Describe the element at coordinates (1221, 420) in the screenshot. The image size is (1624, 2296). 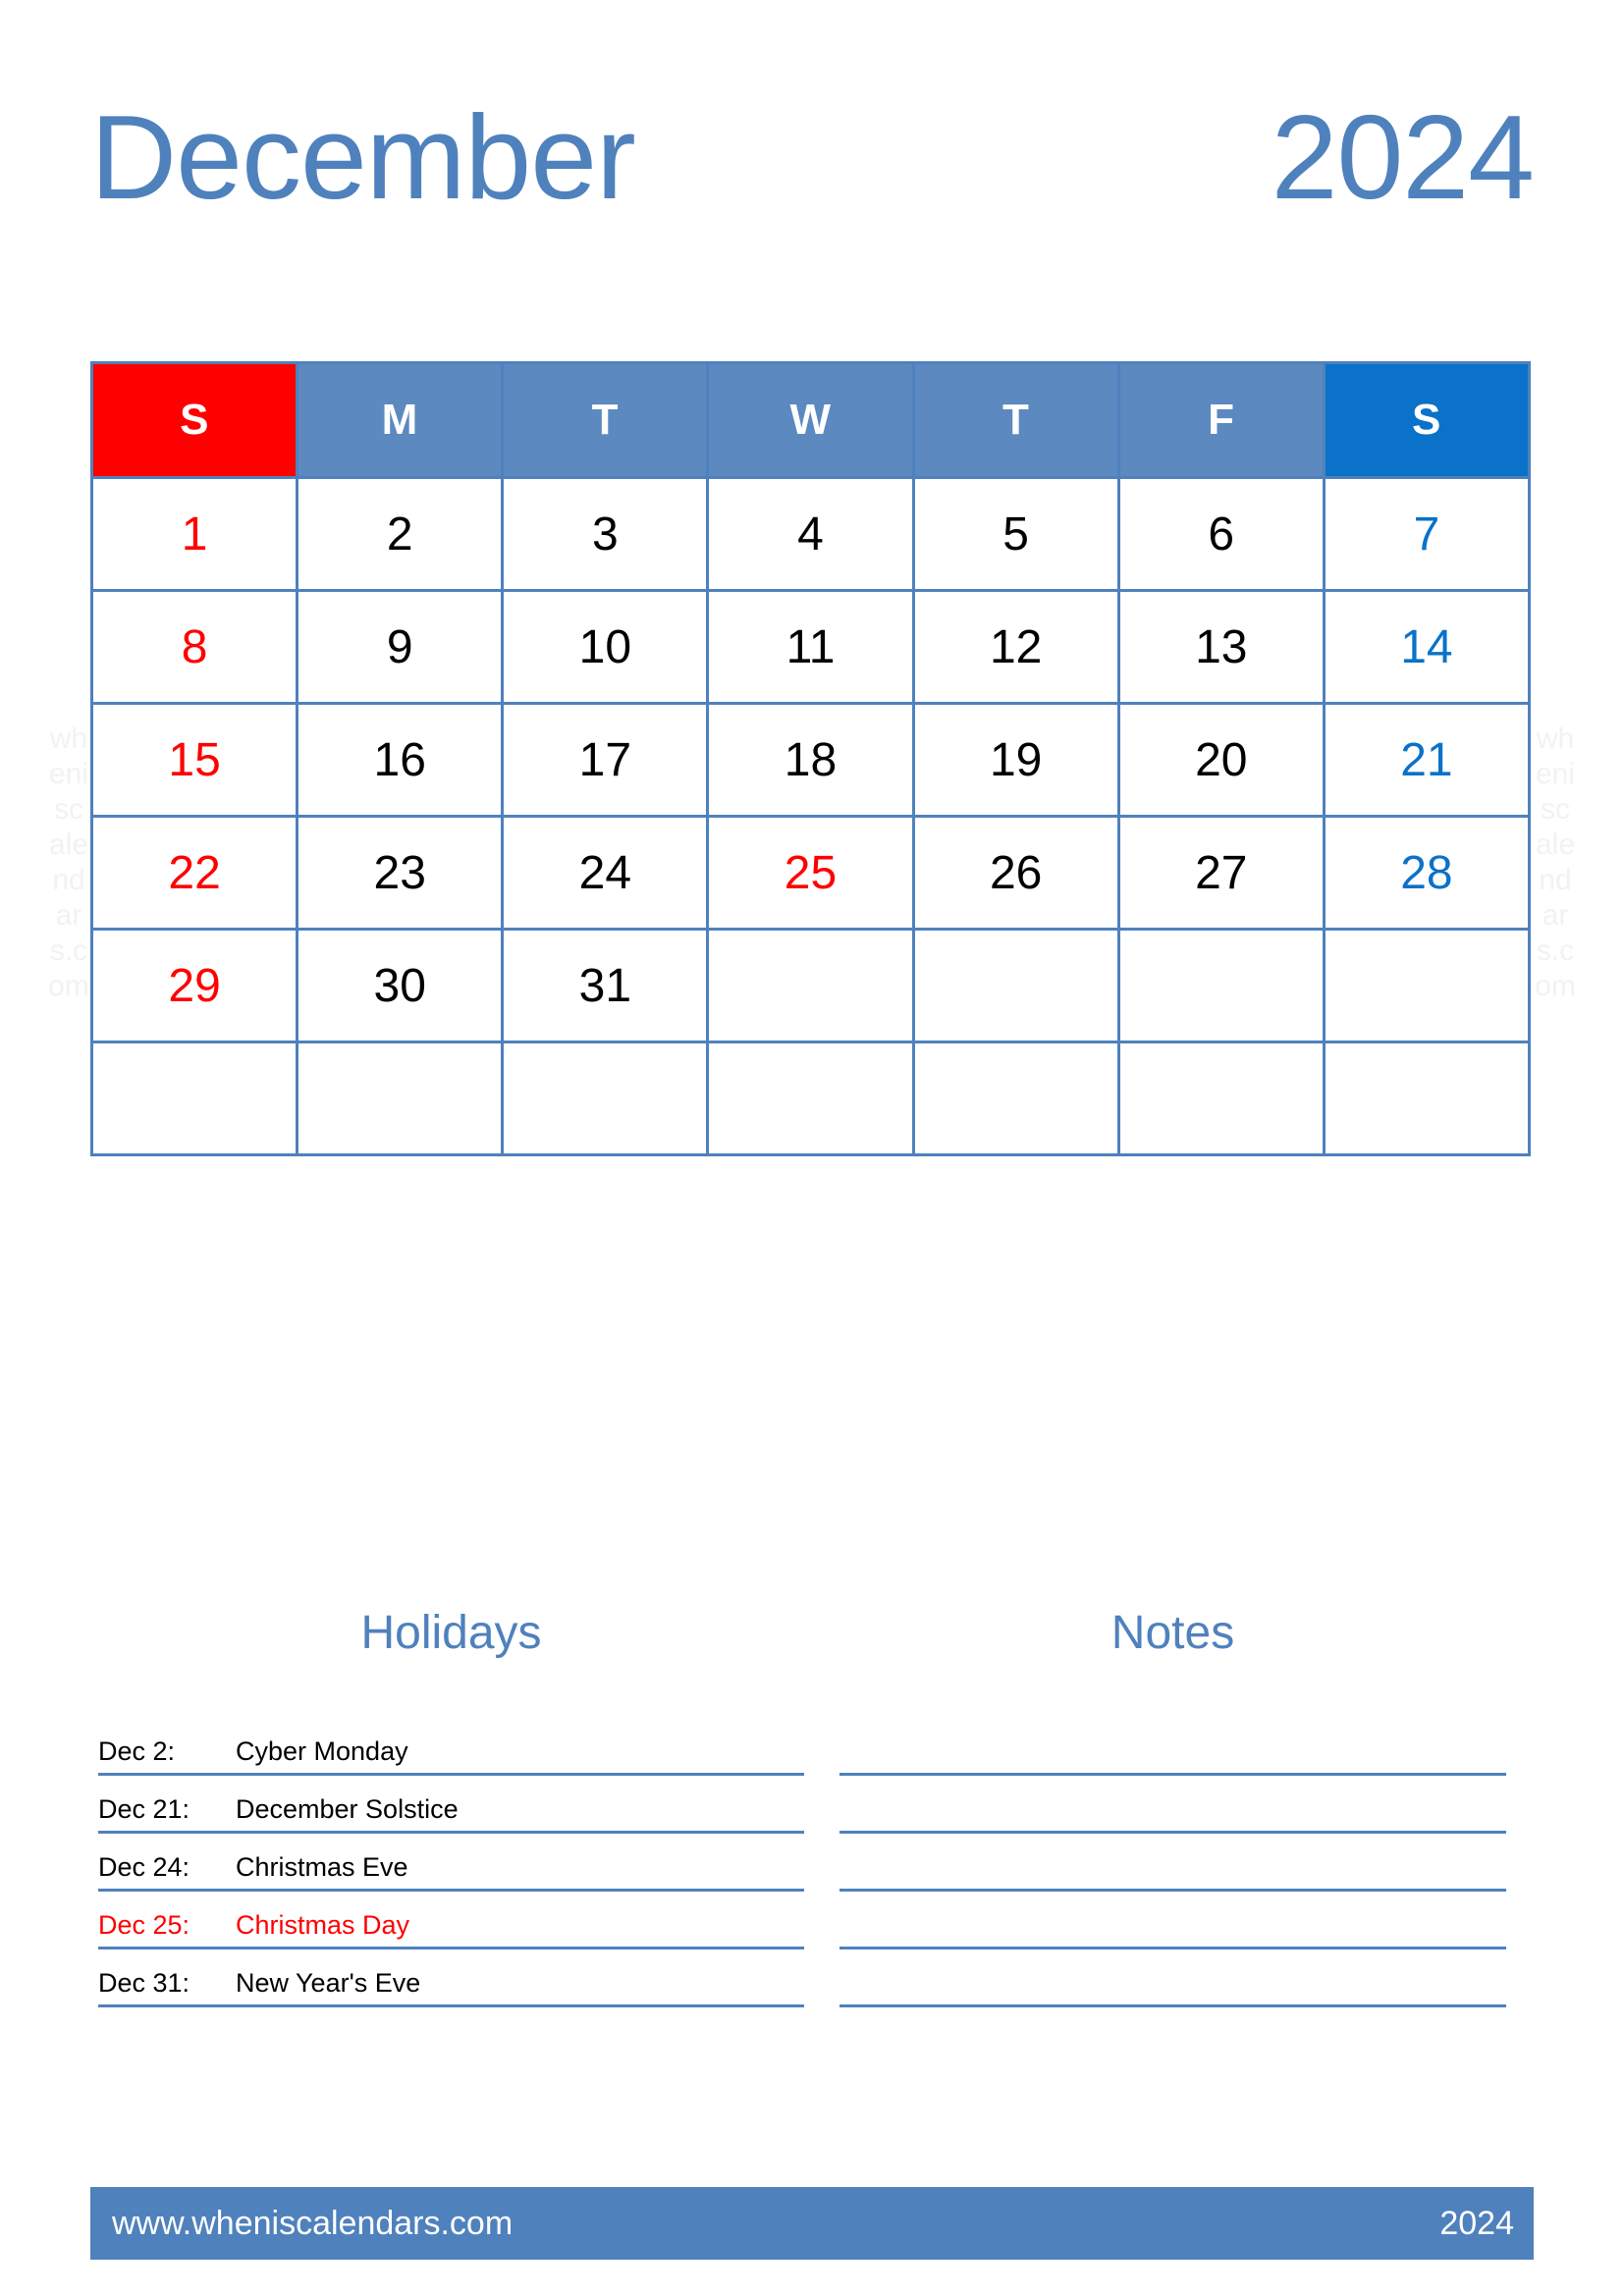
I see `weekday-header-weekday-5: F` at that location.